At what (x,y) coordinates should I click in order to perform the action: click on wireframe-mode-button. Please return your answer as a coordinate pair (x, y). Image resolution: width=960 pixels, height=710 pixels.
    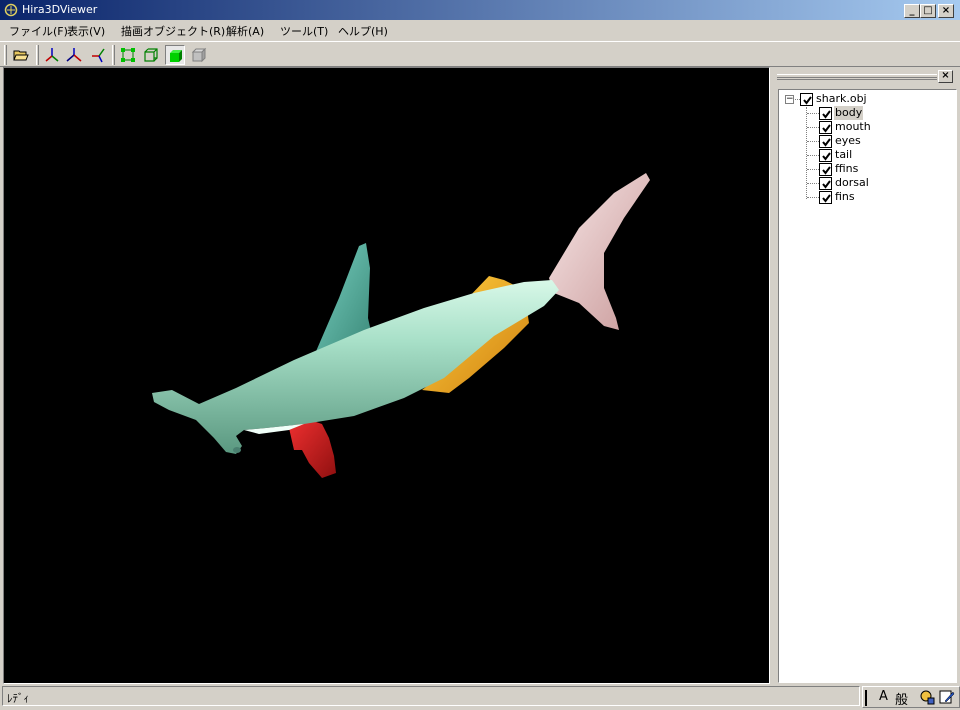
    Looking at the image, I should click on (151, 55).